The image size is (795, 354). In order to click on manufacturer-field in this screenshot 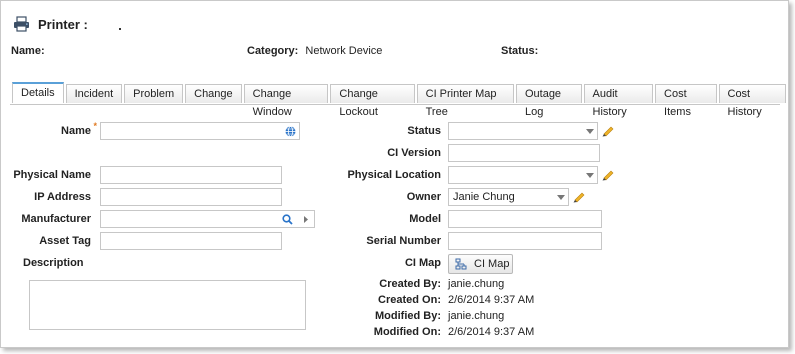, I will do `click(207, 219)`.